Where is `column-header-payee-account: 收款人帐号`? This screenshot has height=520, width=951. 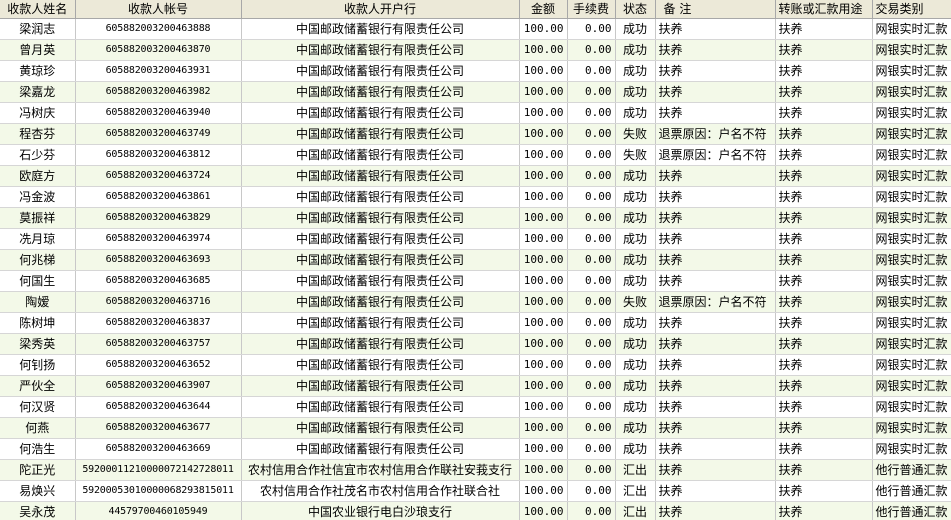
column-header-payee-account: 收款人帐号 is located at coordinates (158, 9).